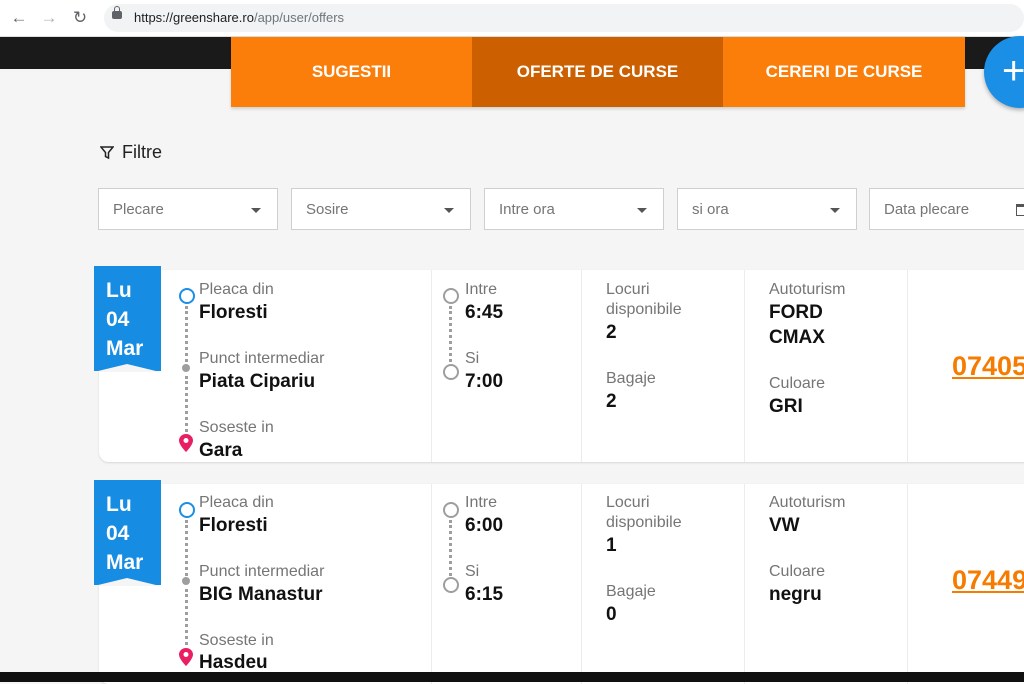  I want to click on departure-date-placeholder: Data plecare, so click(927, 209).